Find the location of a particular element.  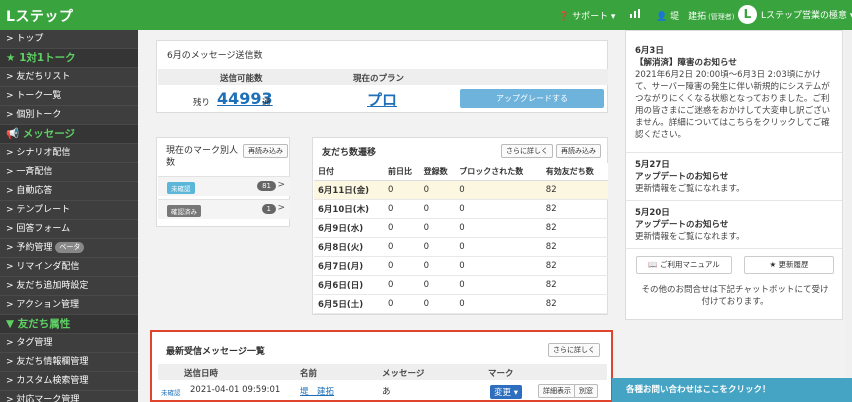

mark-count-panel: 現在のマーク別人数 再読み込み 未確認 81 > 確認済み 1 > is located at coordinates (223, 182).